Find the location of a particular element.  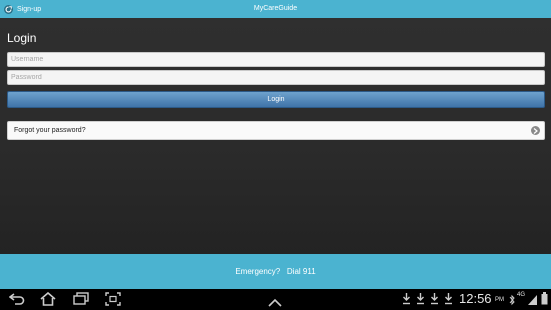

password-field is located at coordinates (276, 77).